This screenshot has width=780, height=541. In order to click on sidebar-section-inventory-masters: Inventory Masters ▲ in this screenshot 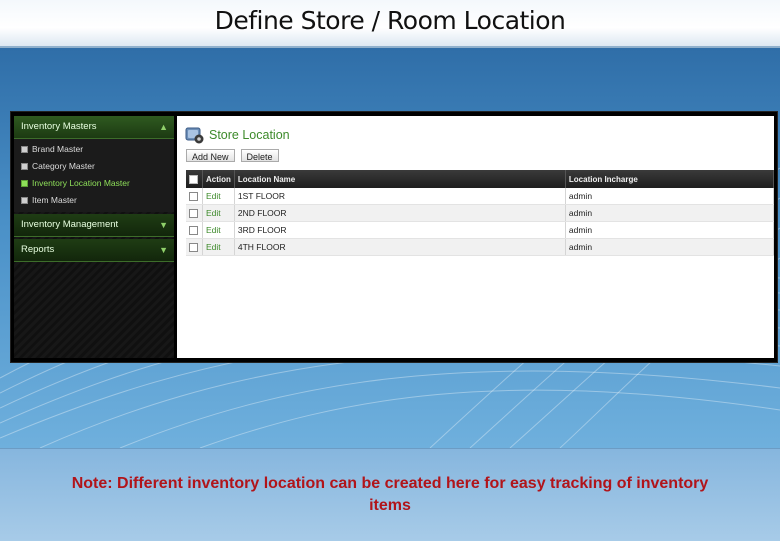, I will do `click(94, 127)`.